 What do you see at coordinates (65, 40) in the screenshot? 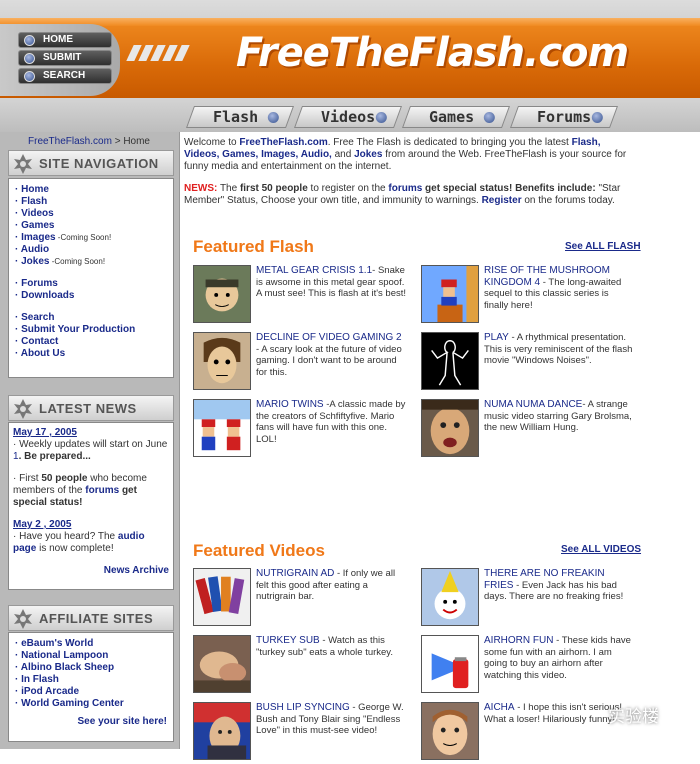
I see `home-button: HOME` at bounding box center [65, 40].